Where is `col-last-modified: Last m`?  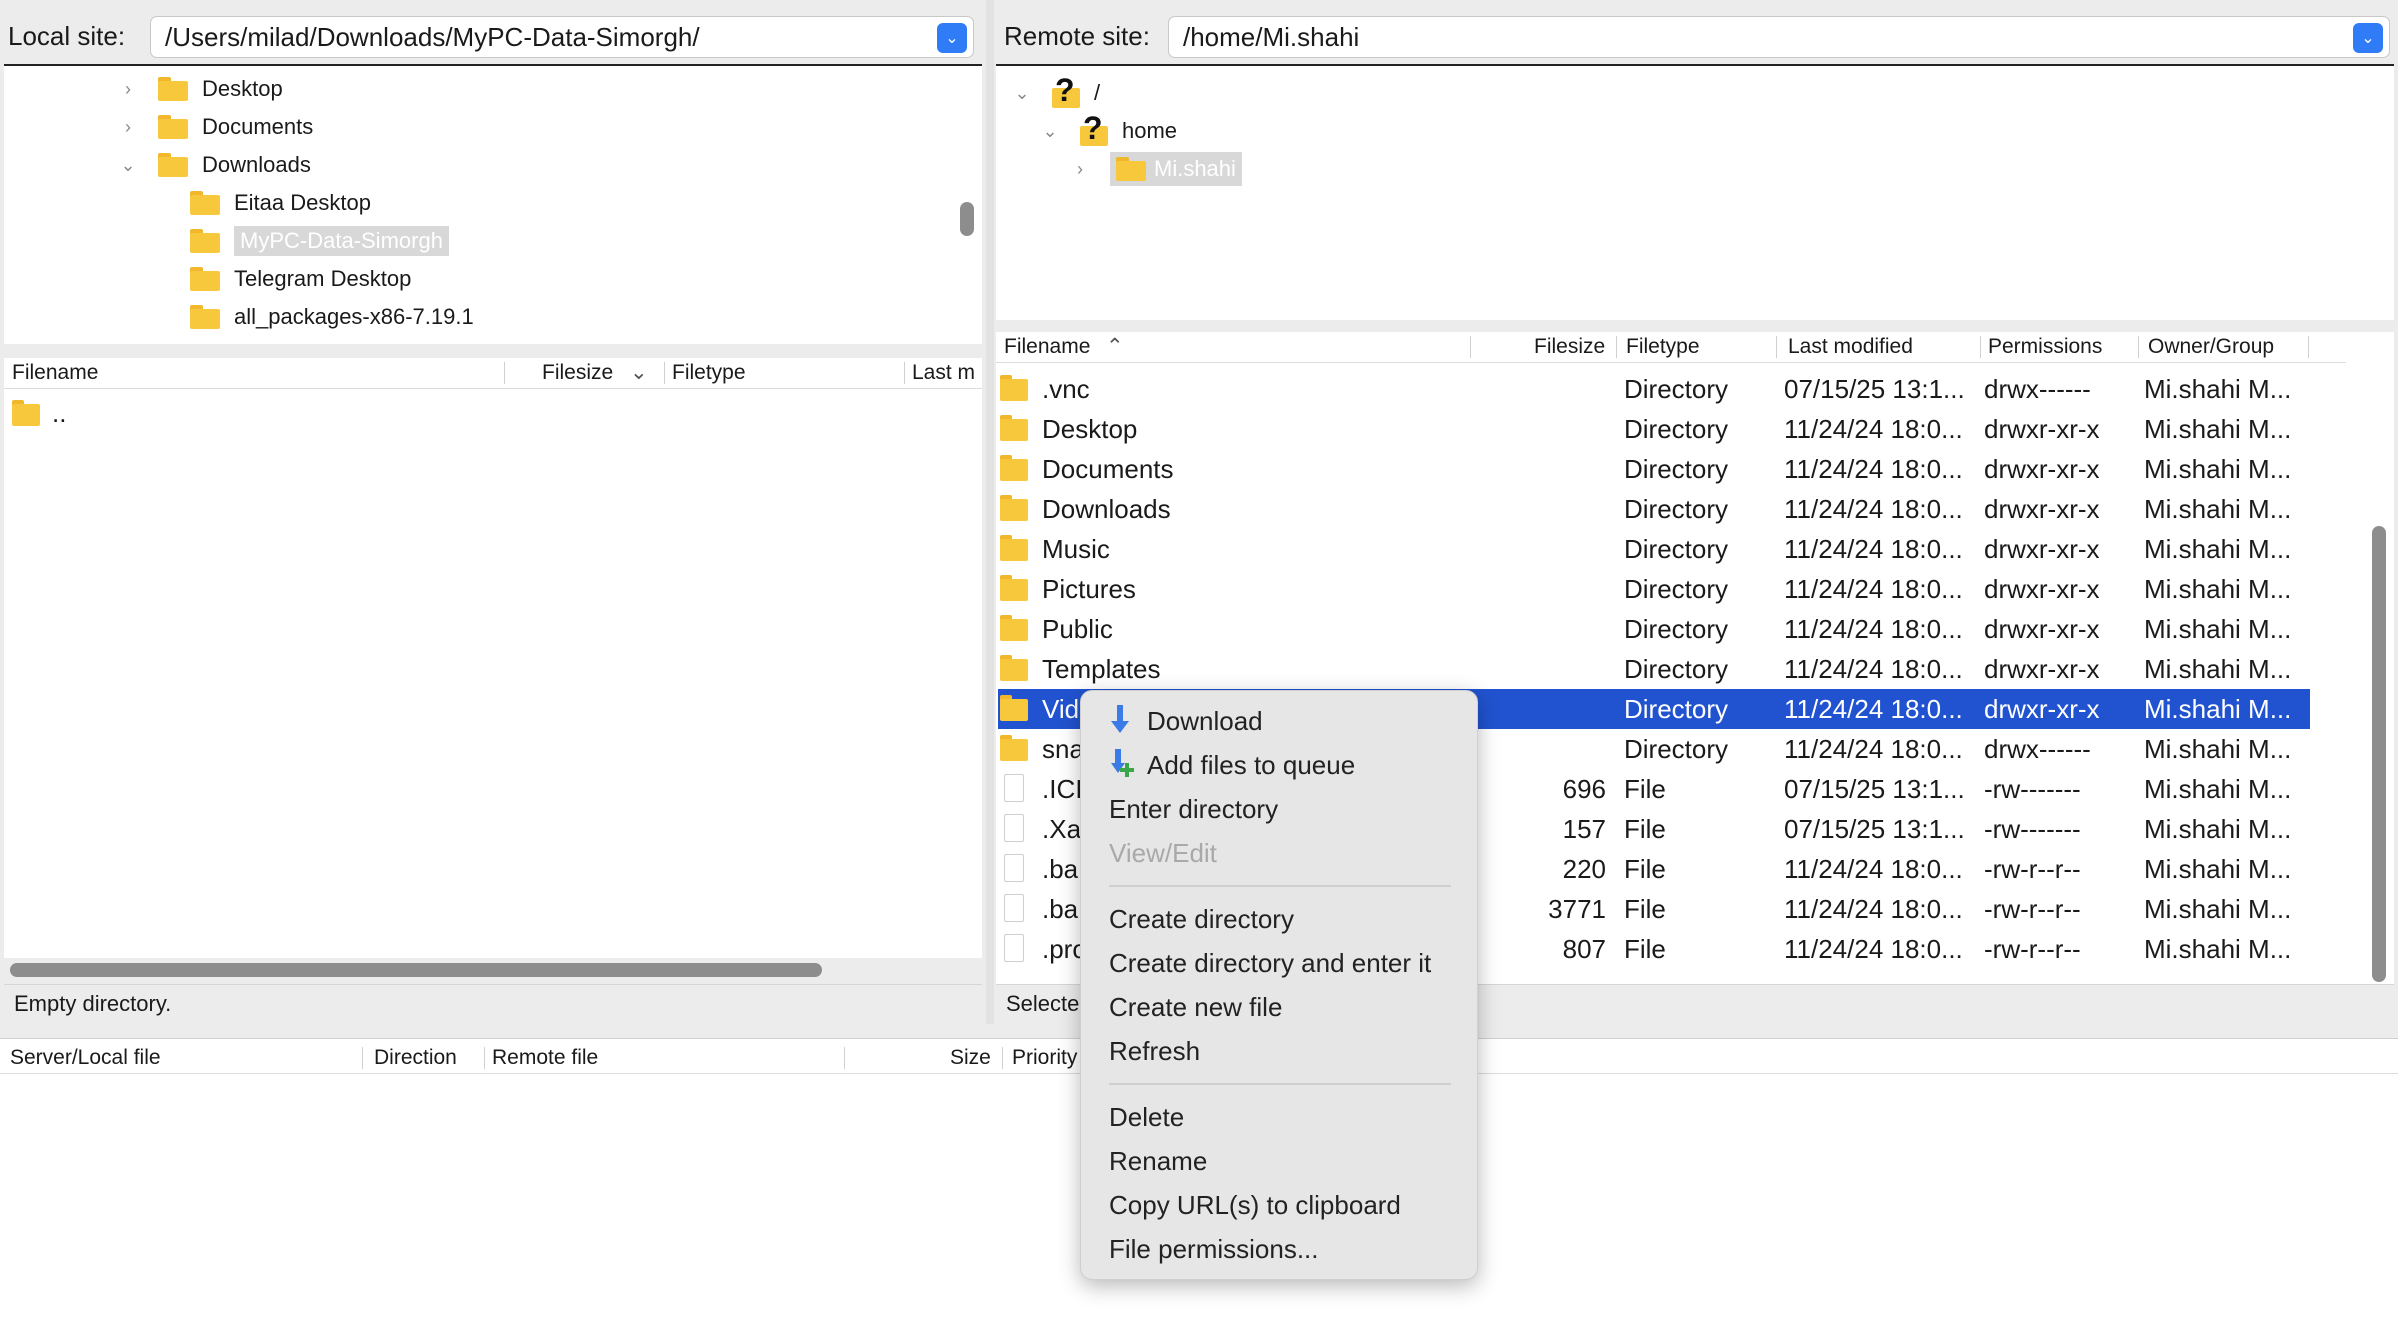 col-last-modified: Last m is located at coordinates (947, 373).